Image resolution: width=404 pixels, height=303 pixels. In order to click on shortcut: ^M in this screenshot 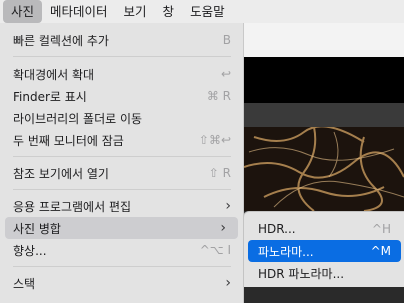, I will do `click(380, 251)`.